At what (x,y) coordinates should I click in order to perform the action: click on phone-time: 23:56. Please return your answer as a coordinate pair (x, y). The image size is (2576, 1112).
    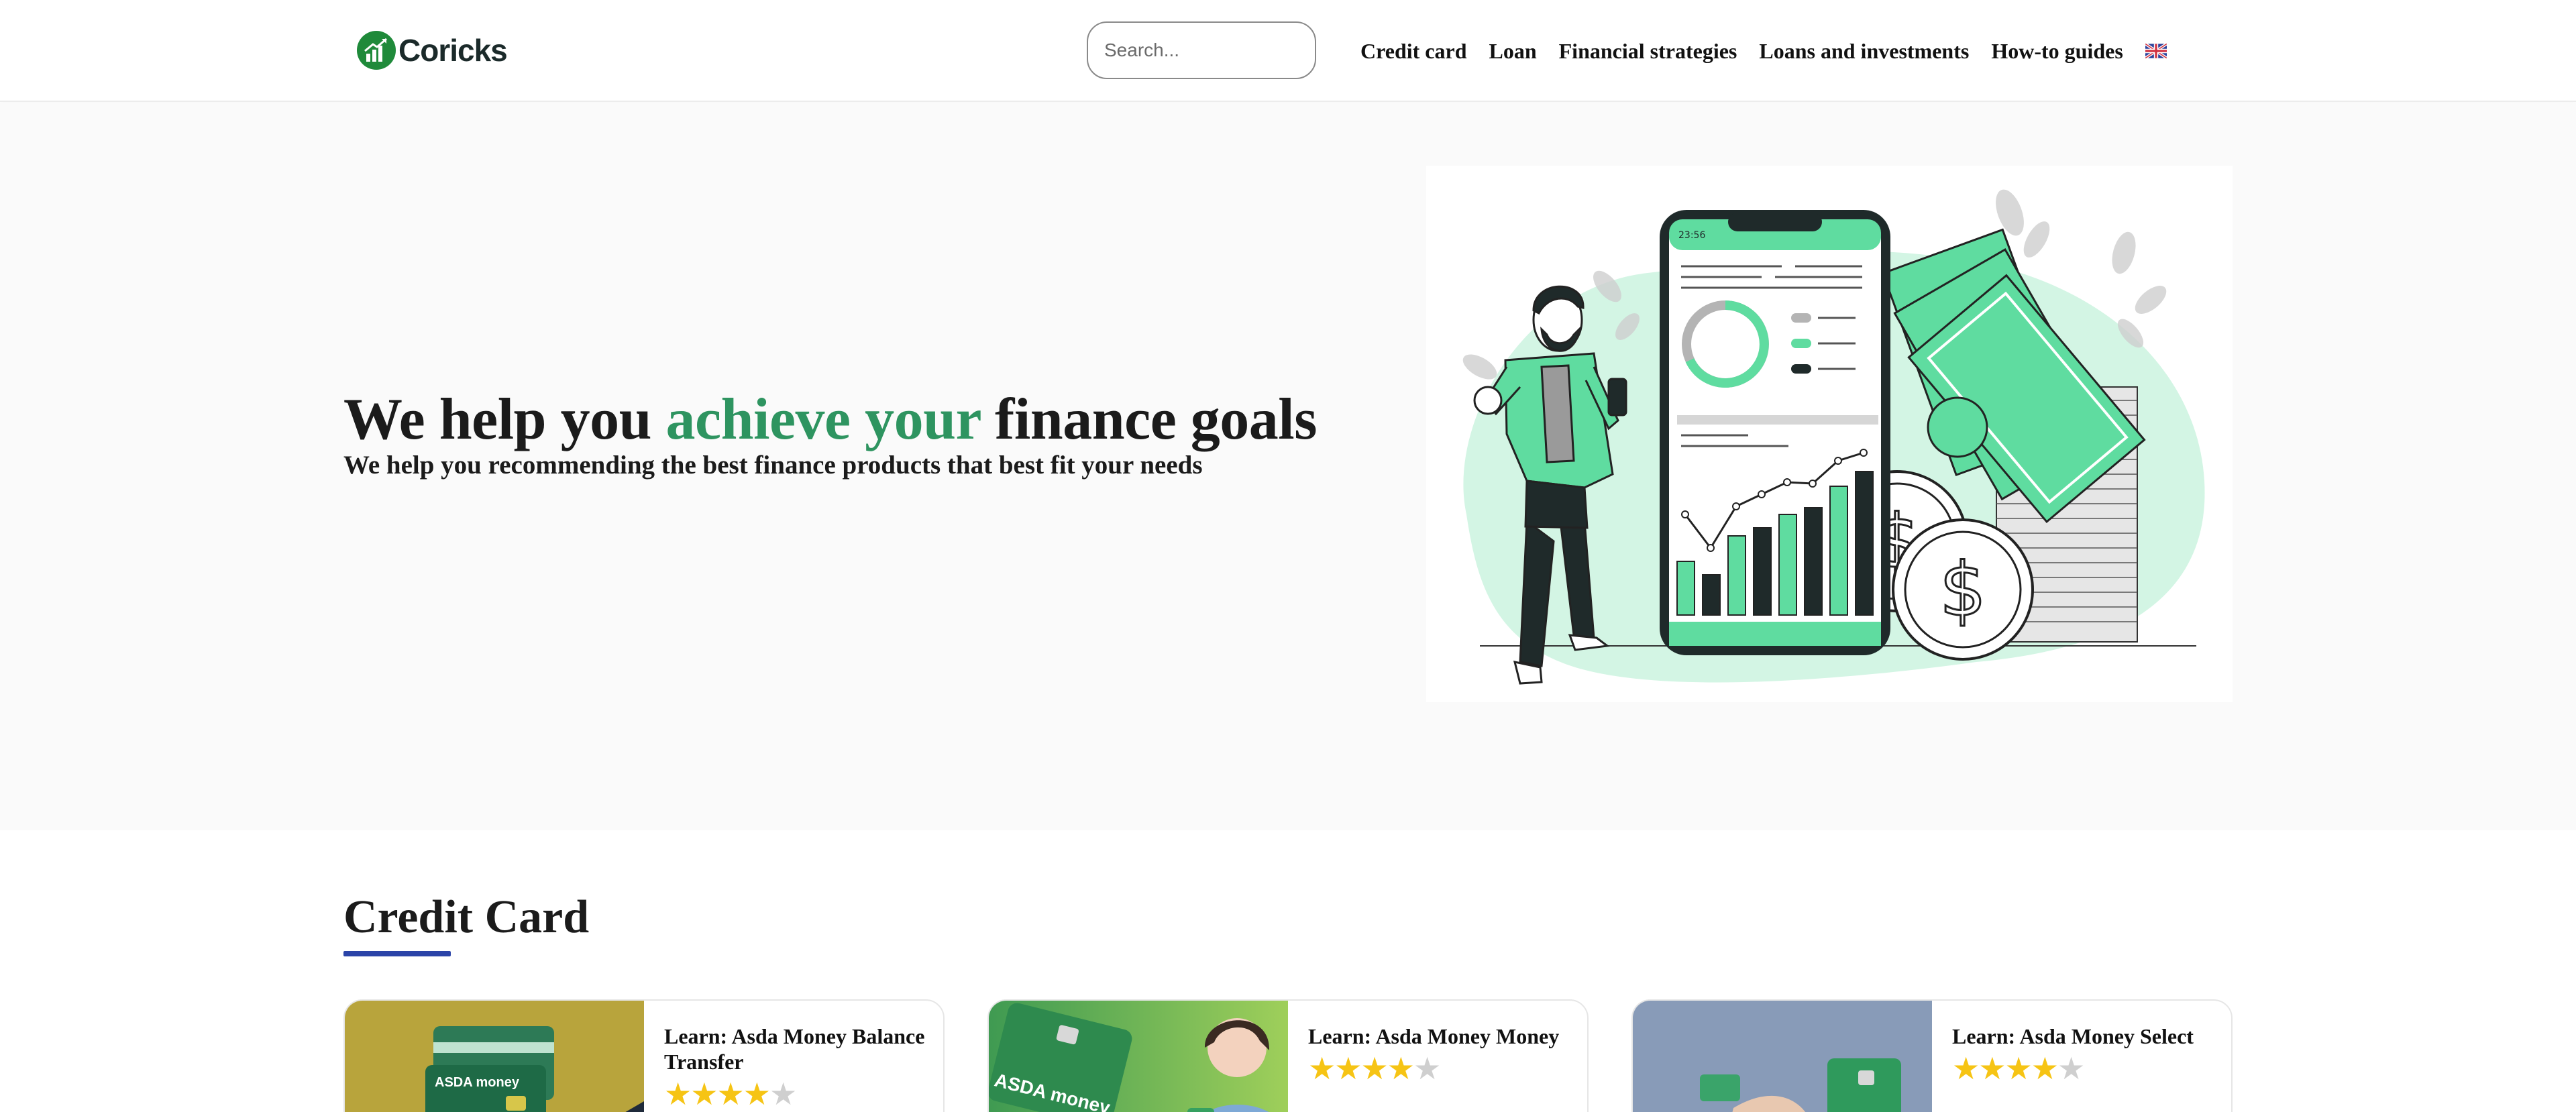
    Looking at the image, I should click on (1691, 235).